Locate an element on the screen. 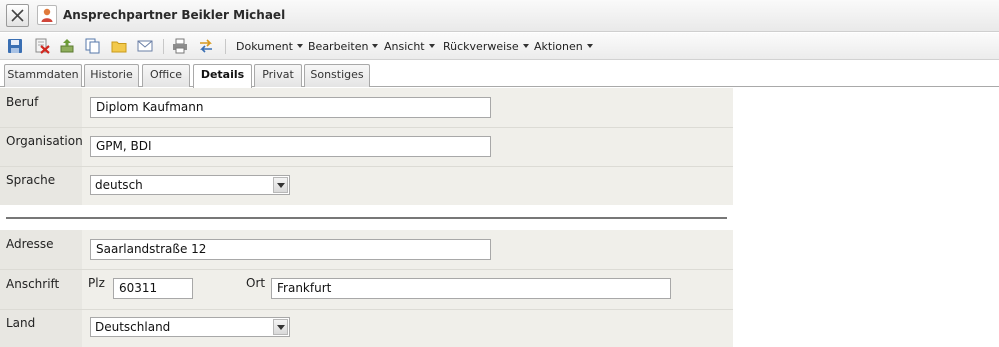  plz-field: 60311 is located at coordinates (153, 288).